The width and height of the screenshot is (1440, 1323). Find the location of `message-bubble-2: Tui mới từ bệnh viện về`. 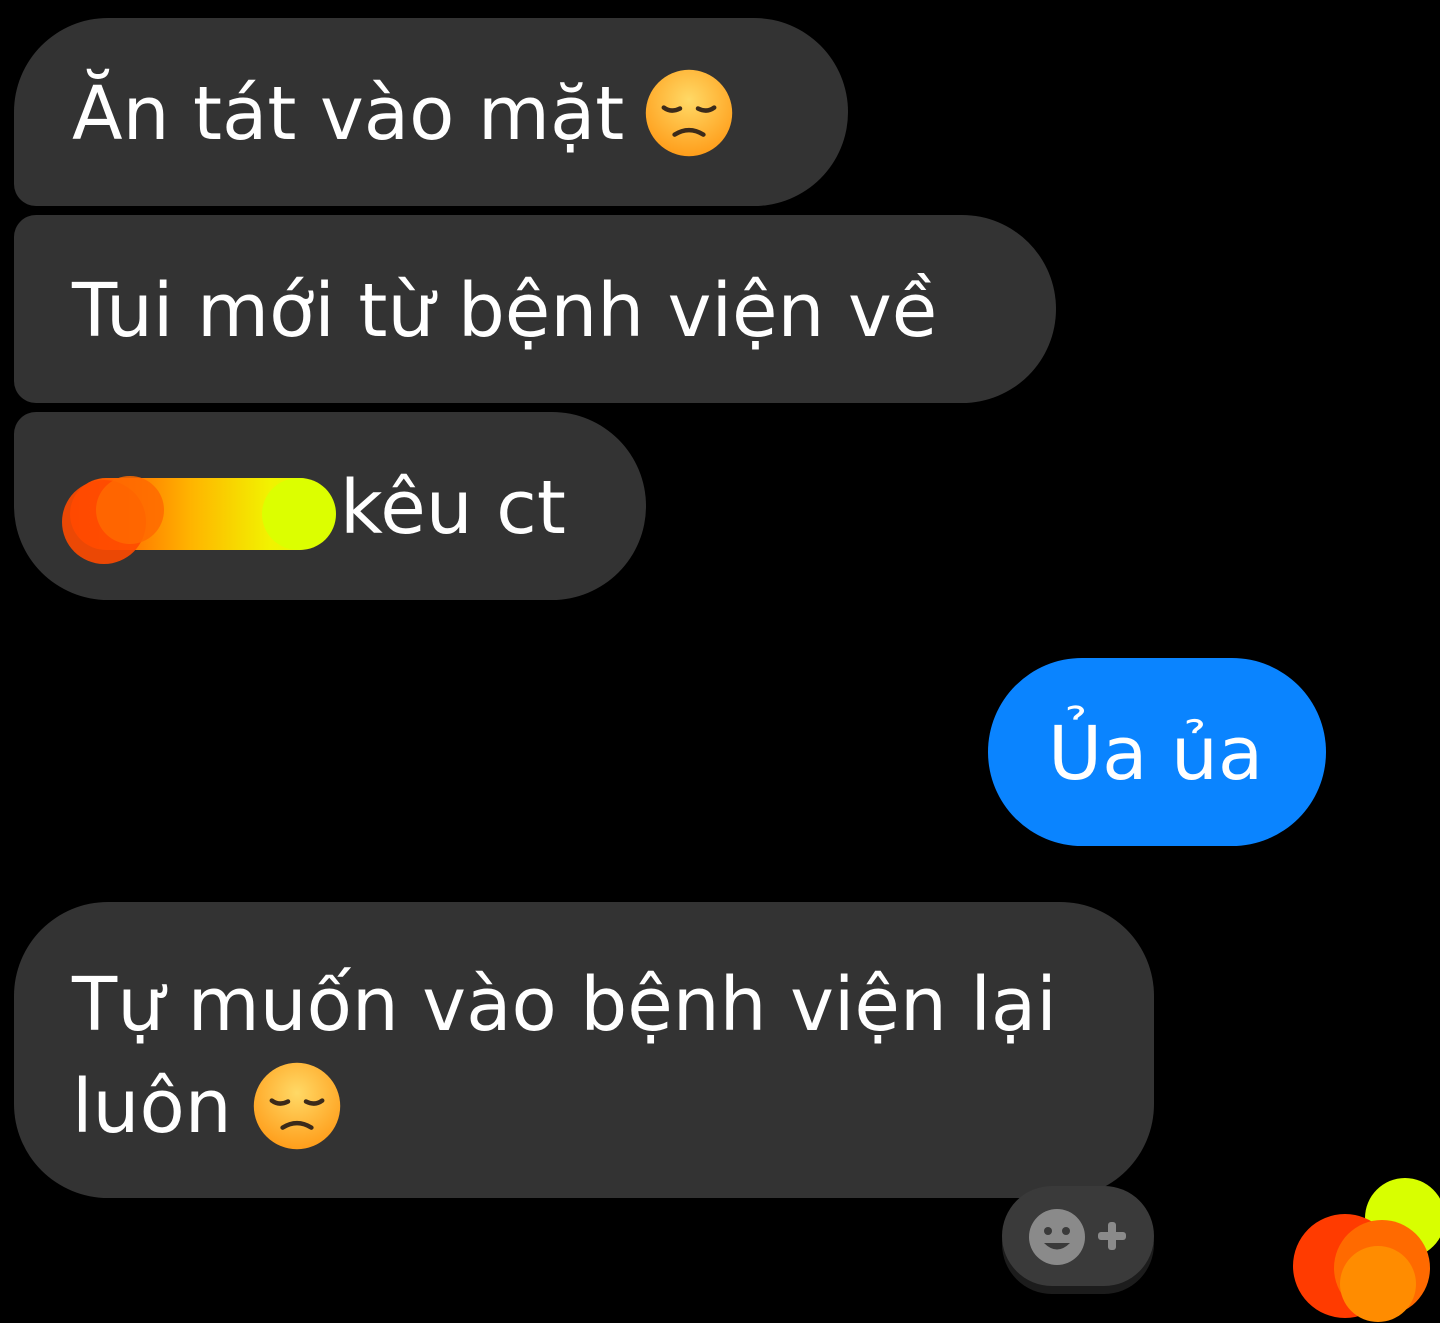

message-bubble-2: Tui mới từ bệnh viện về is located at coordinates (535, 309).